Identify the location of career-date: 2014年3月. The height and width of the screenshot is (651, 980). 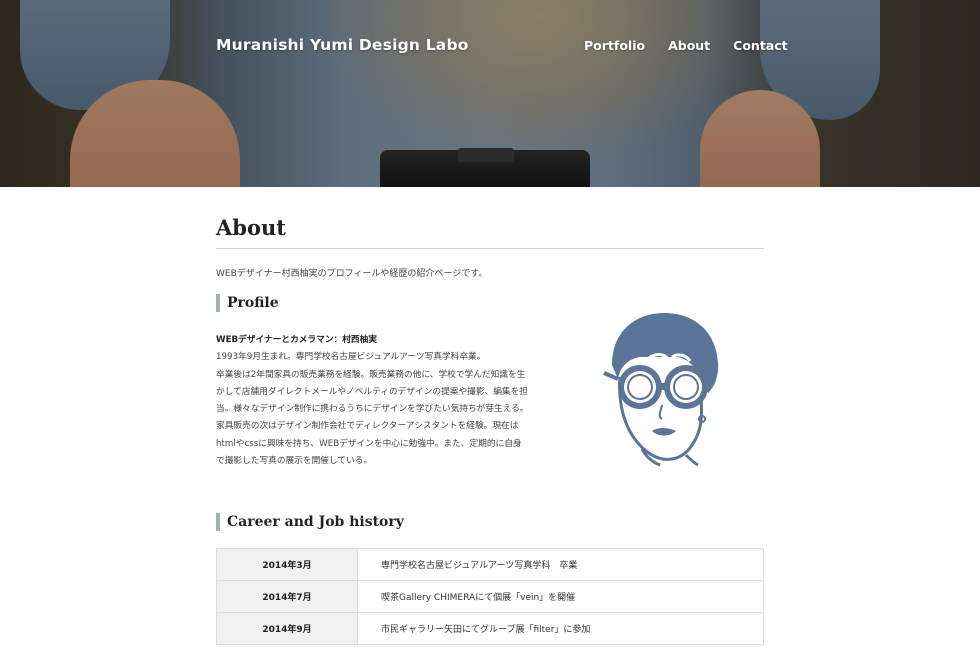
(287, 564).